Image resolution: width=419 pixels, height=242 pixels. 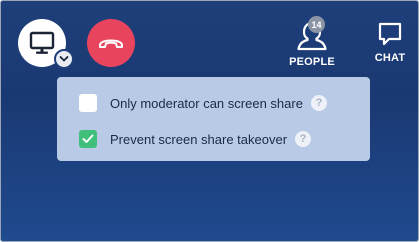 What do you see at coordinates (390, 58) in the screenshot?
I see `chat-label: CHAT` at bounding box center [390, 58].